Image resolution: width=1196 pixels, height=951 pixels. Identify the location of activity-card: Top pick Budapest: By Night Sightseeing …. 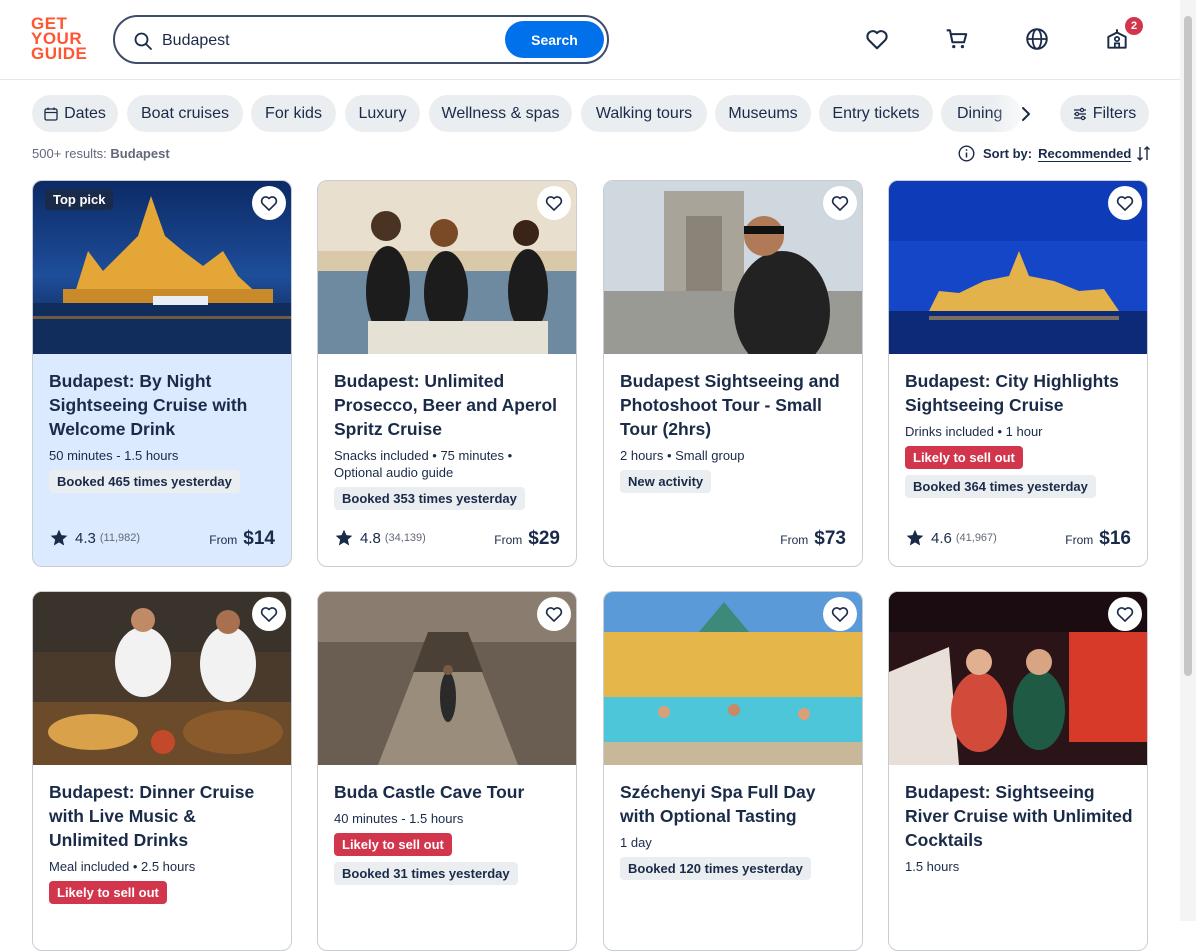
(162, 373).